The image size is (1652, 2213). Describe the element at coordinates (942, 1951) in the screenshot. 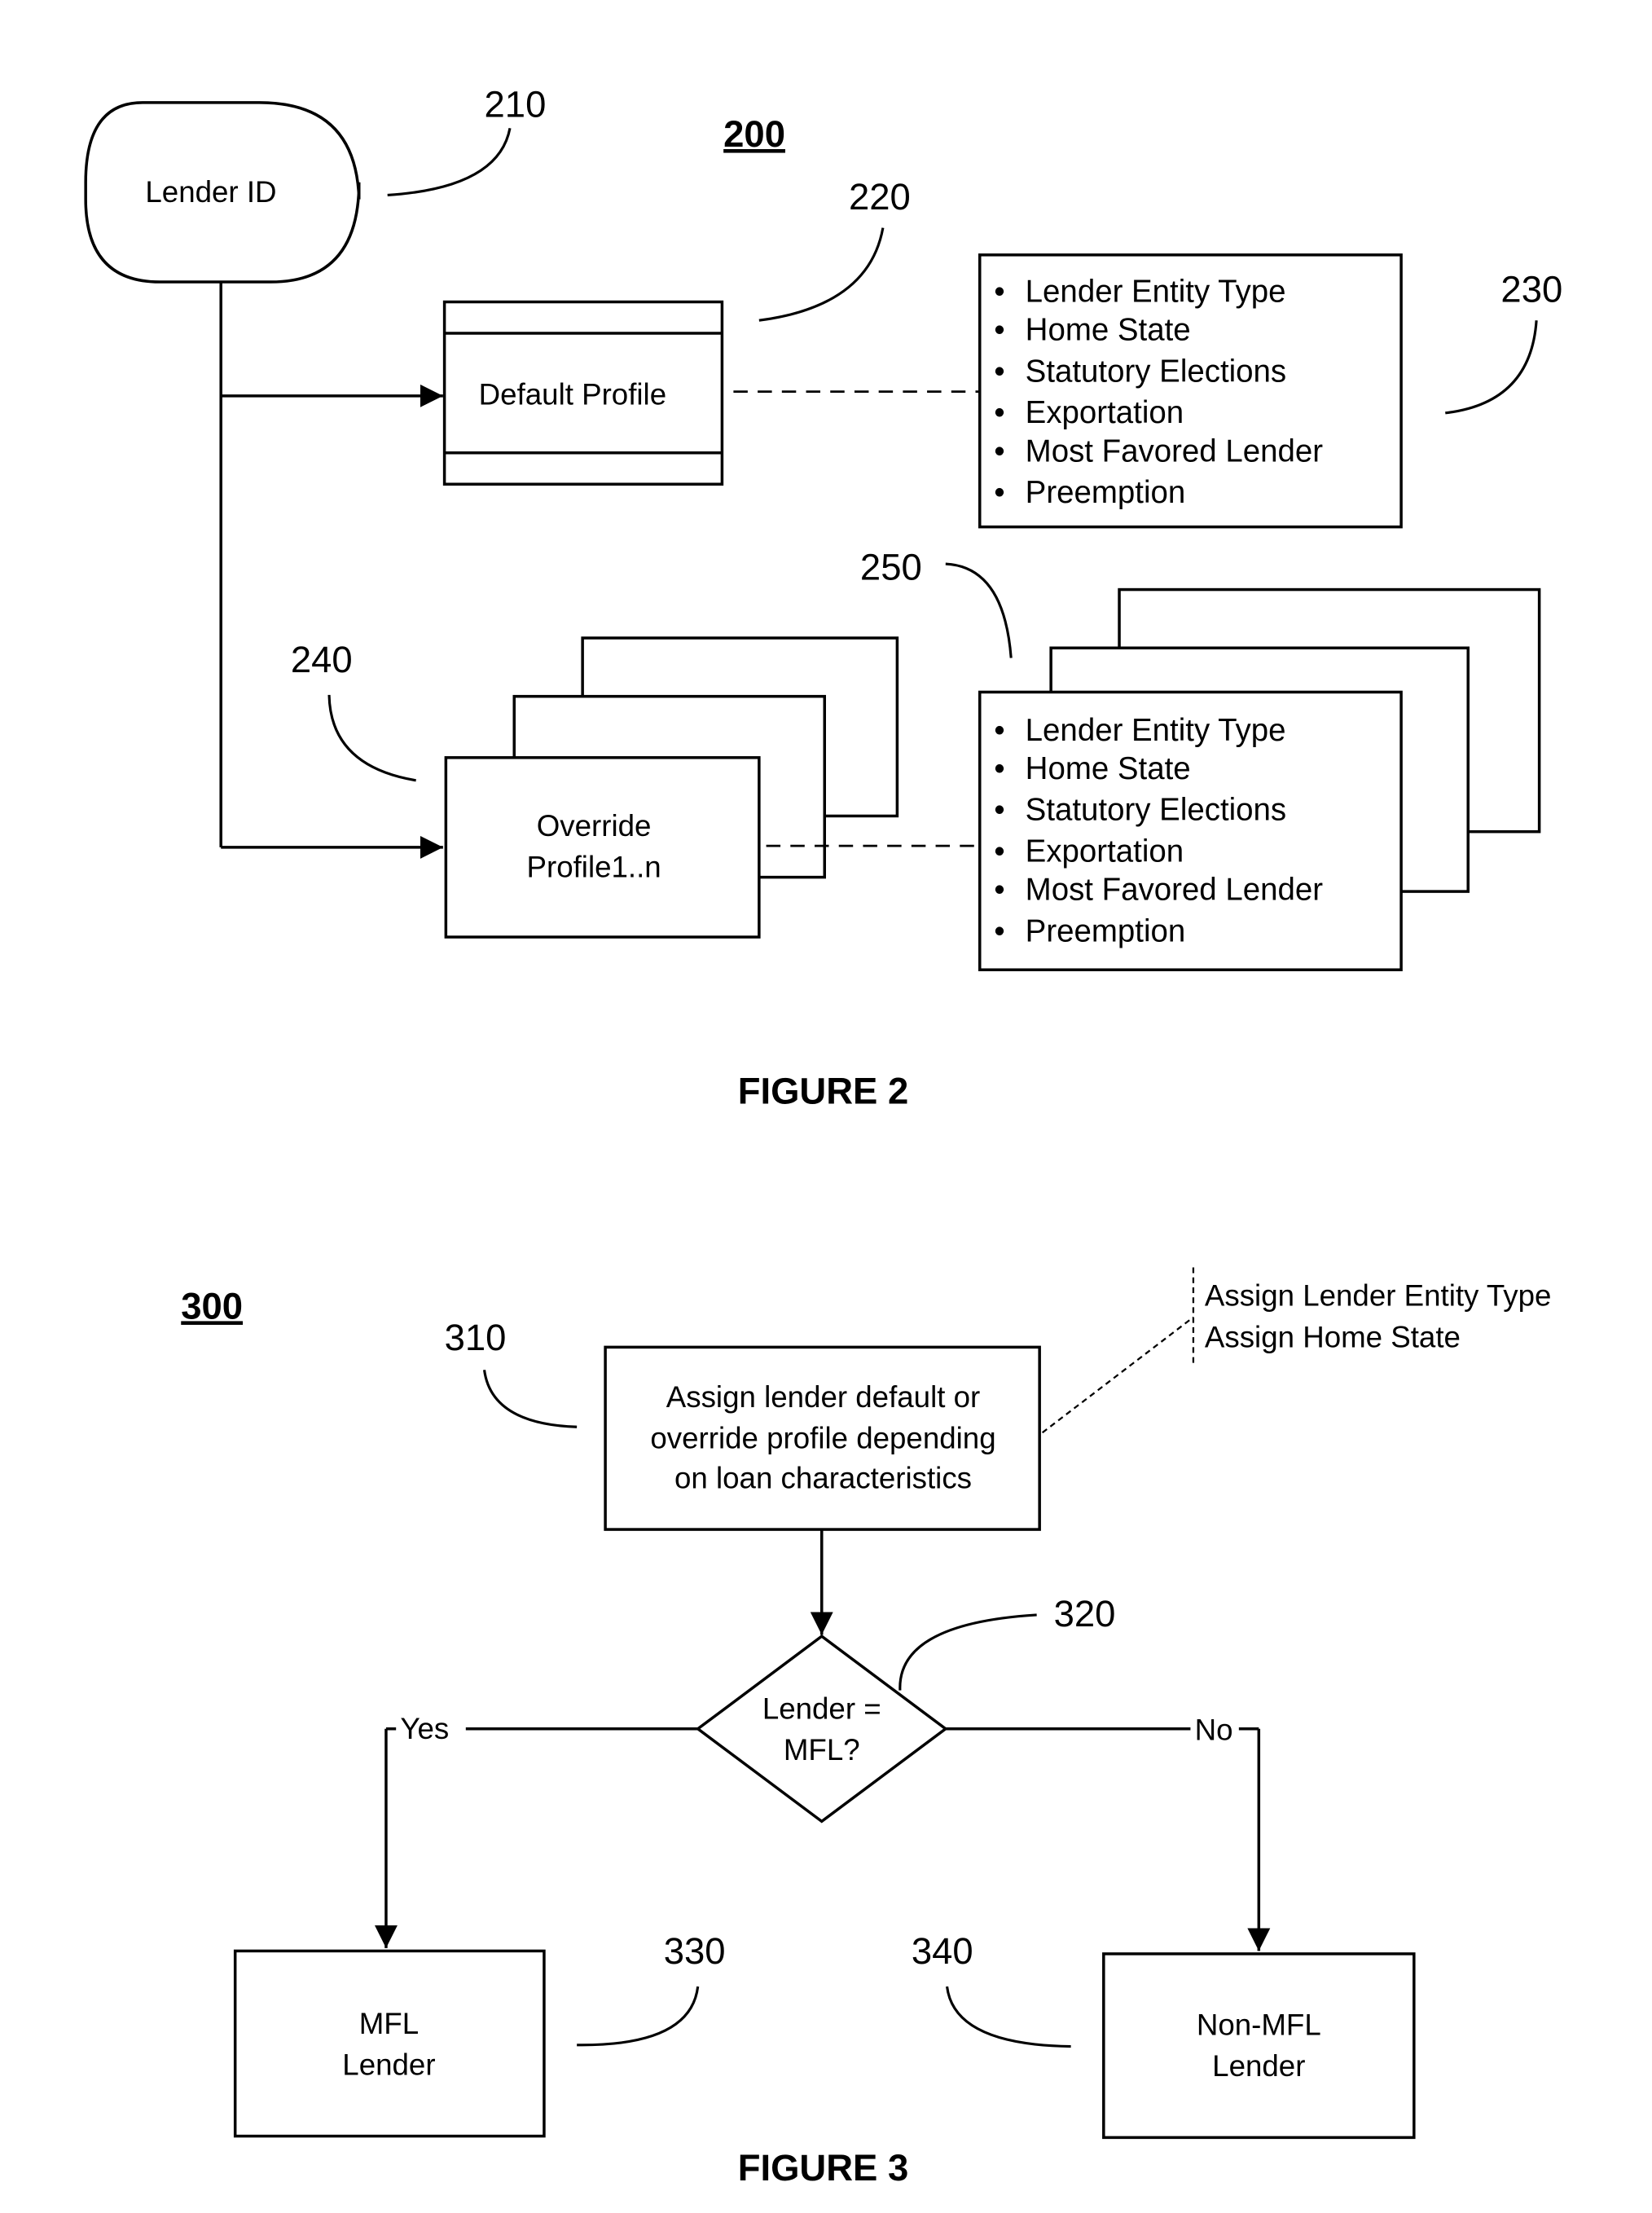

I see `ref-340: 340` at that location.